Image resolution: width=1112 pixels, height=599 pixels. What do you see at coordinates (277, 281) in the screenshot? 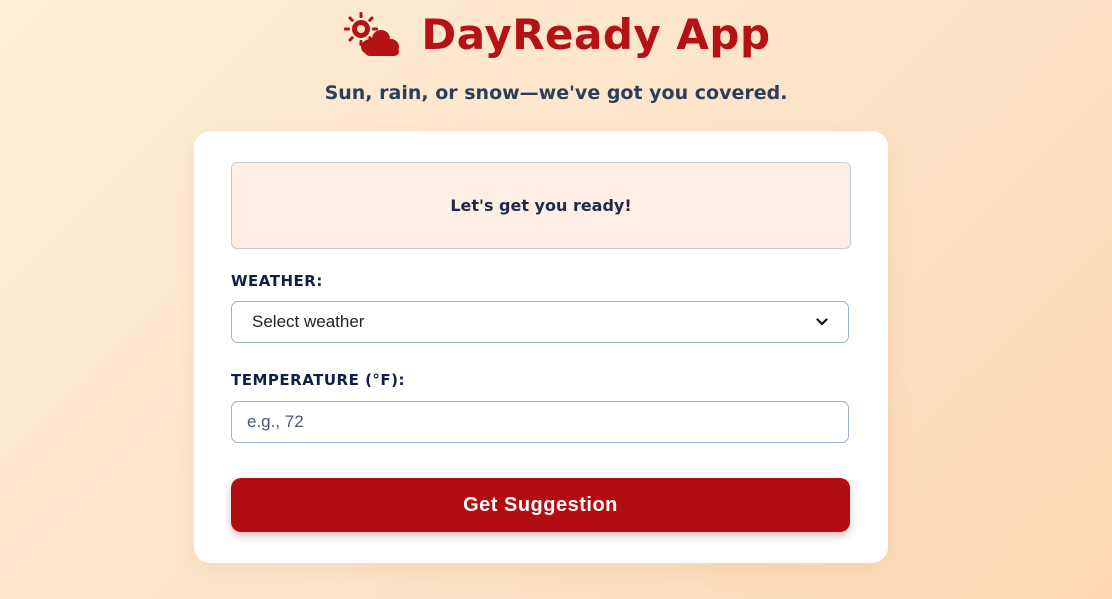
I see `weather-label: WEATHER:` at bounding box center [277, 281].